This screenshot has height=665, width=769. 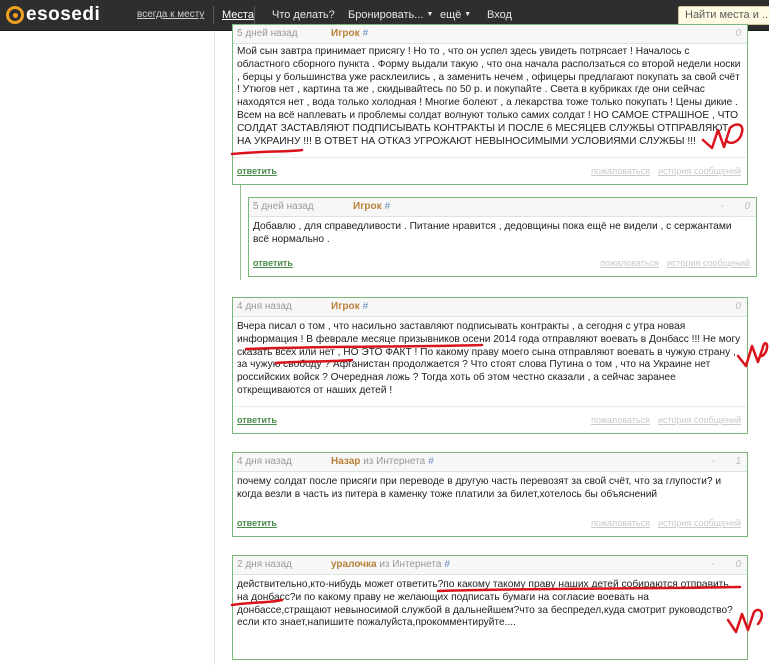 I want to click on comment-header: 4 дня назад Назар из Интернета # - 1, so click(x=490, y=462).